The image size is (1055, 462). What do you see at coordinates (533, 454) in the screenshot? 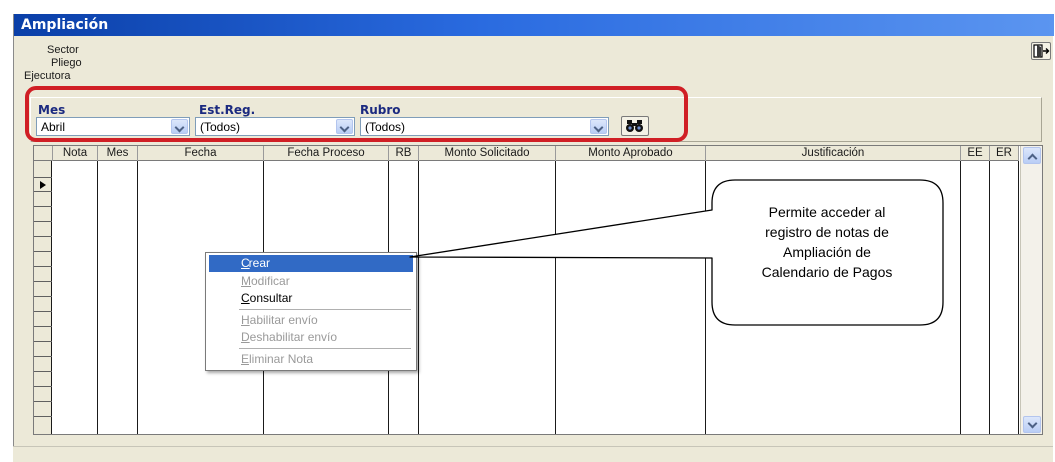
I see `status-bar` at bounding box center [533, 454].